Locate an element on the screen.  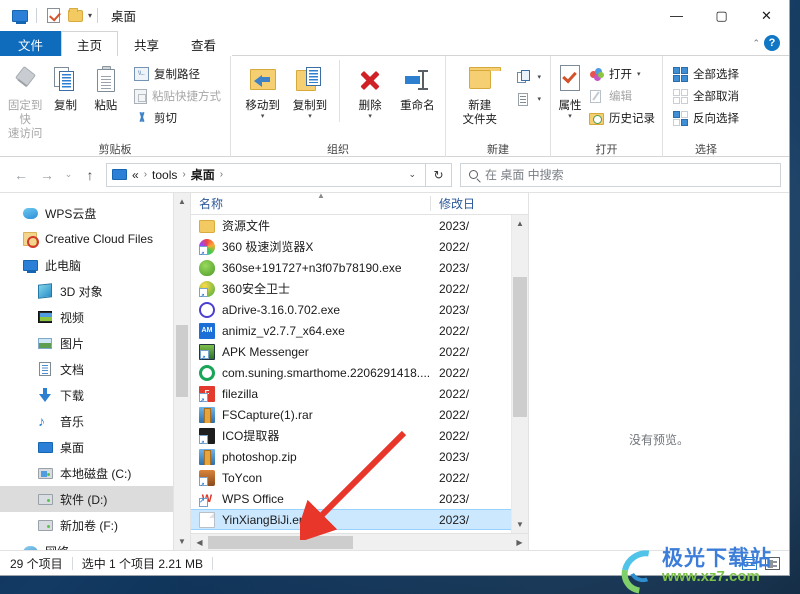
table-row: W WPS Office 2023/ is located at coordinates (359, 498).